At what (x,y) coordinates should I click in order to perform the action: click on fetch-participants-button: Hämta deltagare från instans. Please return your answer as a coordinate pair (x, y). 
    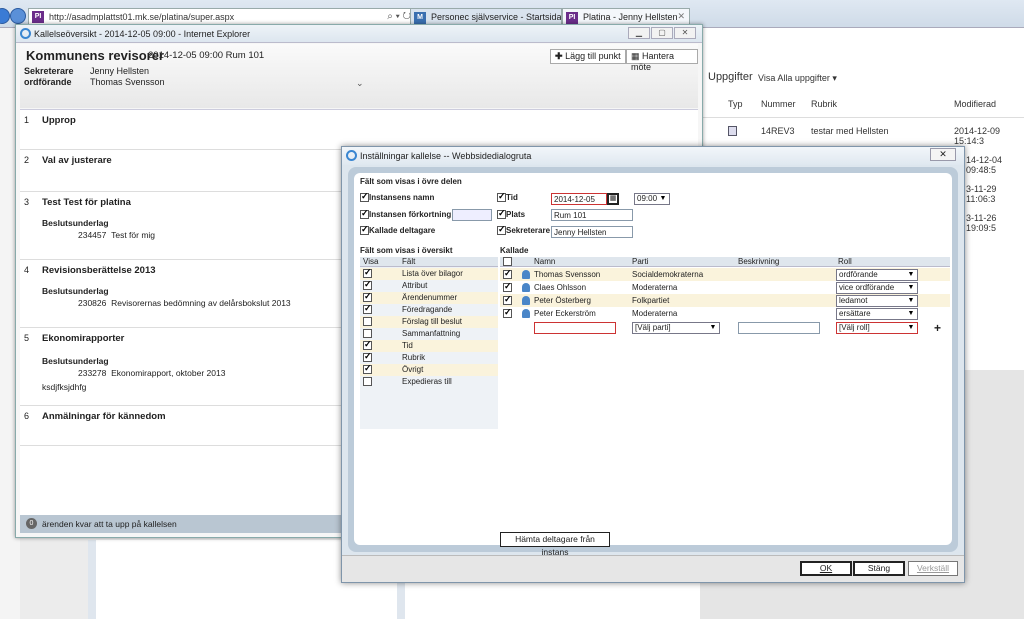
    Looking at the image, I should click on (555, 544).